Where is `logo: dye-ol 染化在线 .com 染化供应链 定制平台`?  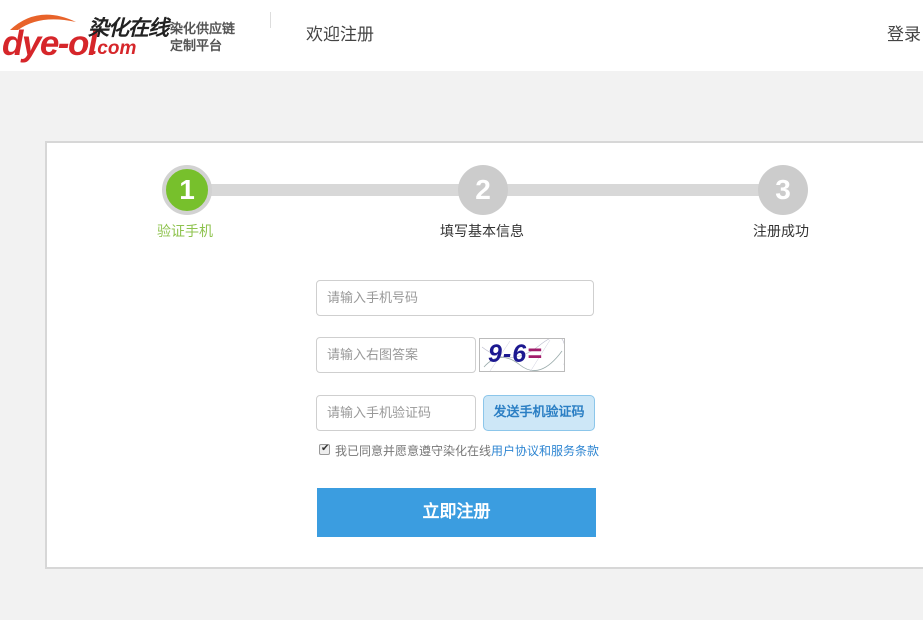
logo: dye-ol 染化在线 .com 染化供应链 定制平台 is located at coordinates (135, 36).